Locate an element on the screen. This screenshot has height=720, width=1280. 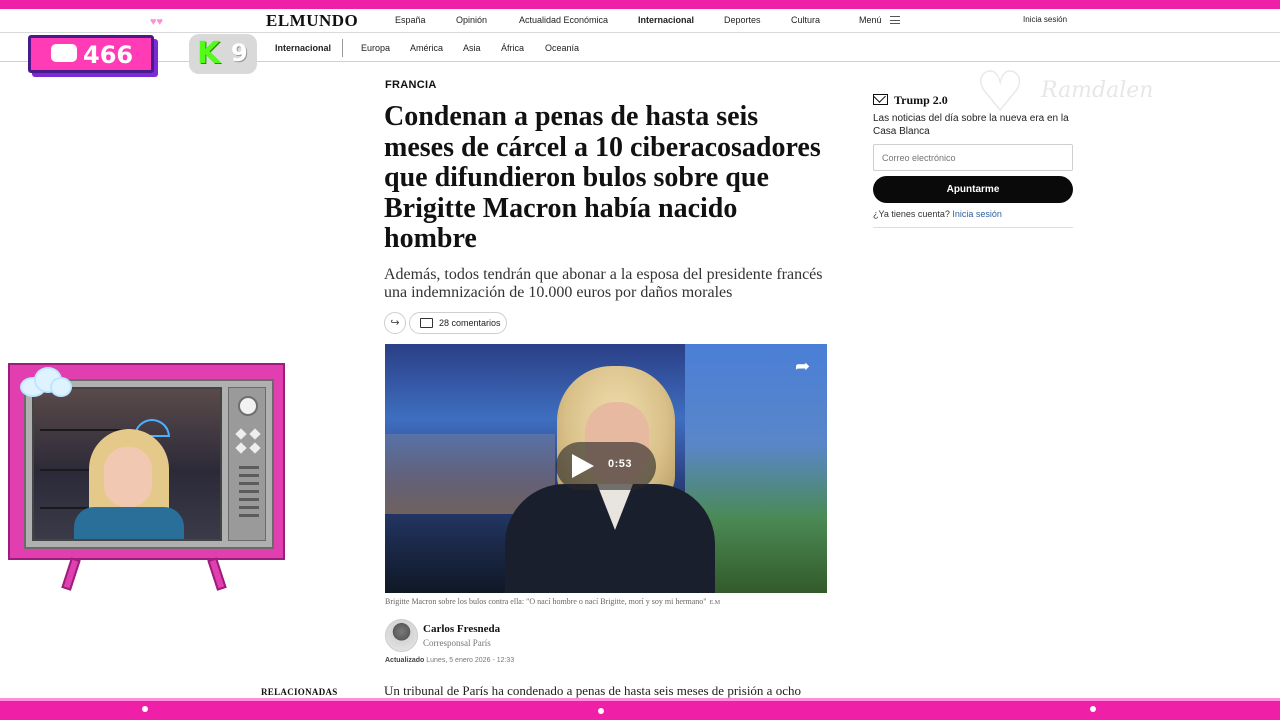
nav-deportes: Deportes is located at coordinates (742, 20).